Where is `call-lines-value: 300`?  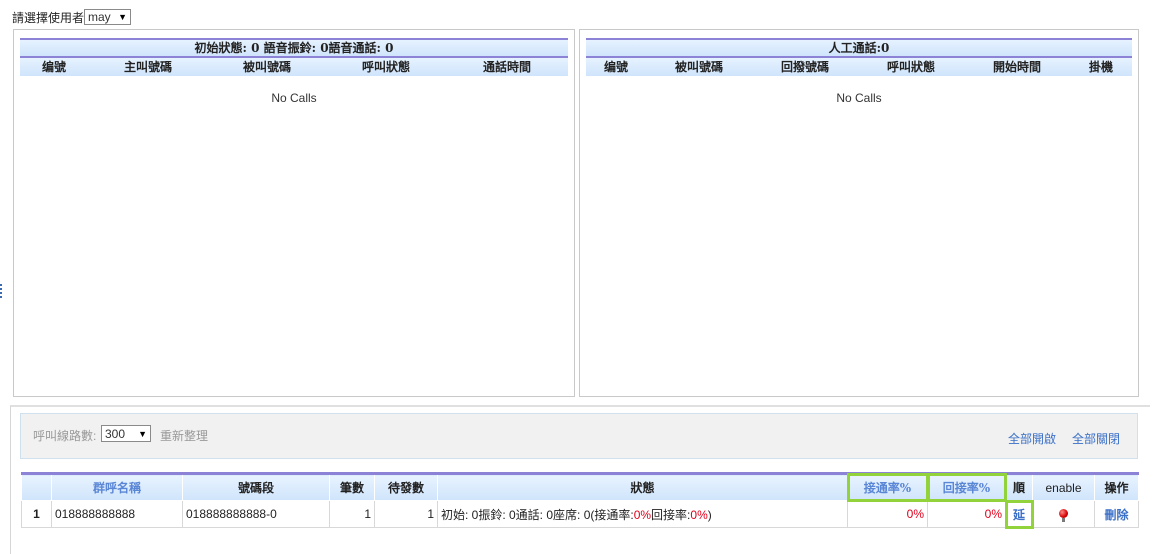 call-lines-value: 300 is located at coordinates (115, 433).